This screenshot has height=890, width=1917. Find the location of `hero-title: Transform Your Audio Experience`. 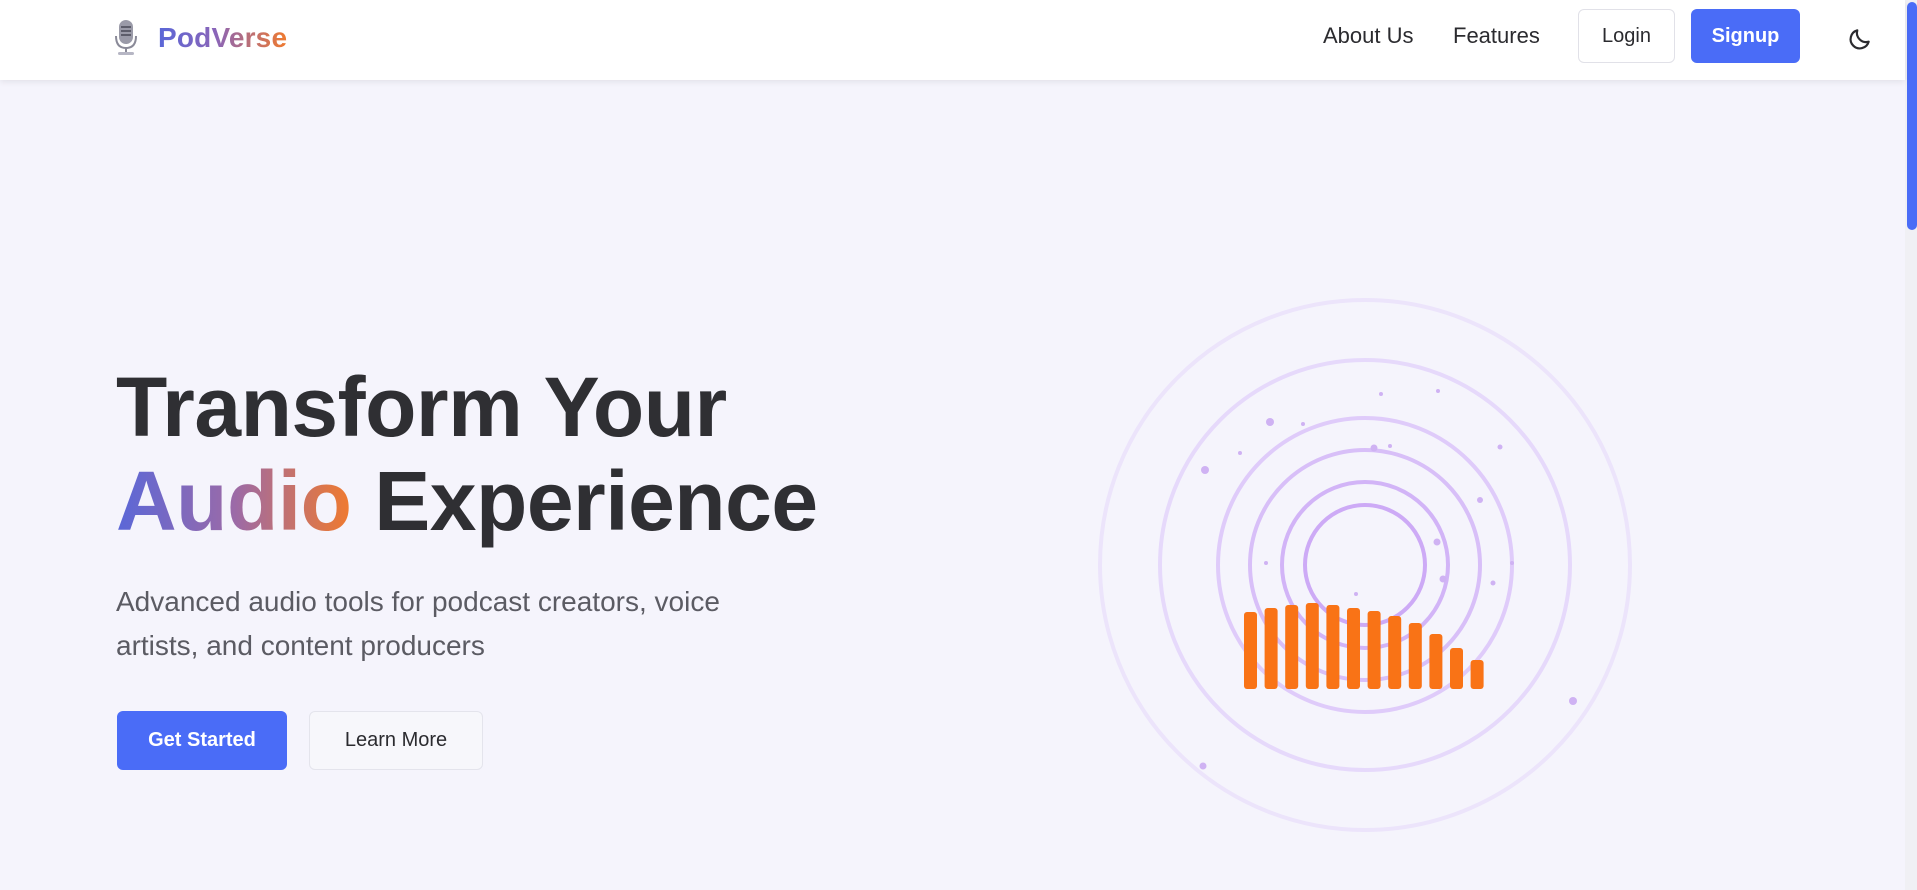

hero-title: Transform Your Audio Experience is located at coordinates (467, 454).